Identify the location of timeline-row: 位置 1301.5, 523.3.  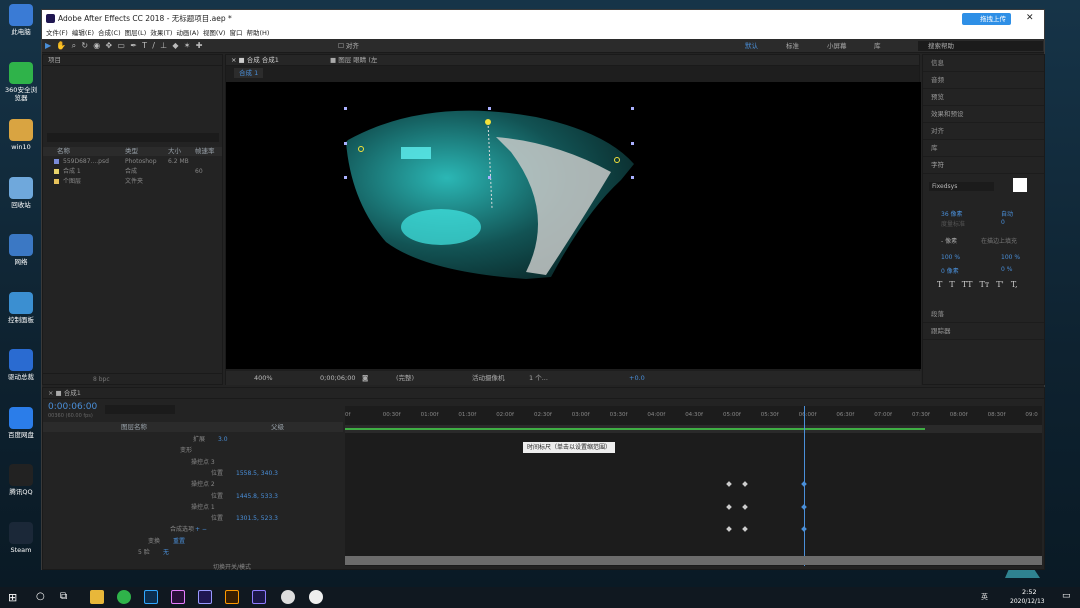
(193, 518).